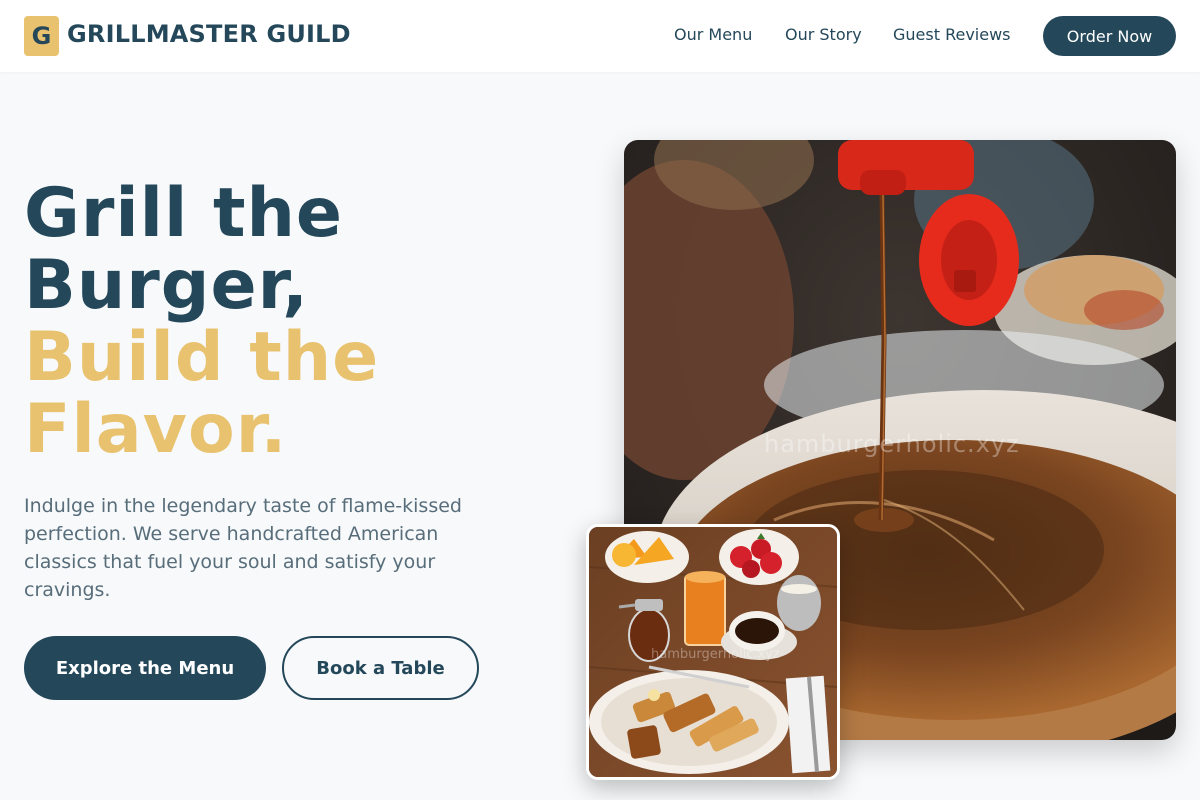 Image resolution: width=1200 pixels, height=800 pixels. I want to click on inset-image-watermark: hamburgerholic.xyz, so click(715, 654).